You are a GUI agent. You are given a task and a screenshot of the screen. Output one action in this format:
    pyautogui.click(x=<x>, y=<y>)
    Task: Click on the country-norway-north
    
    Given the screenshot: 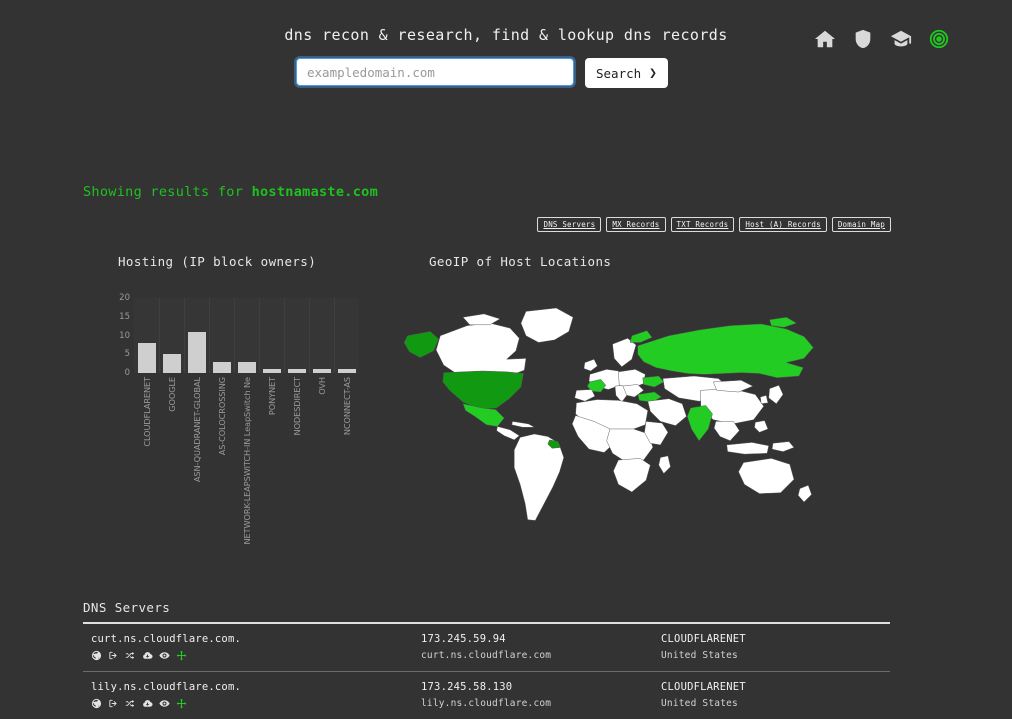 What is the action you would take?
    pyautogui.click(x=641, y=336)
    